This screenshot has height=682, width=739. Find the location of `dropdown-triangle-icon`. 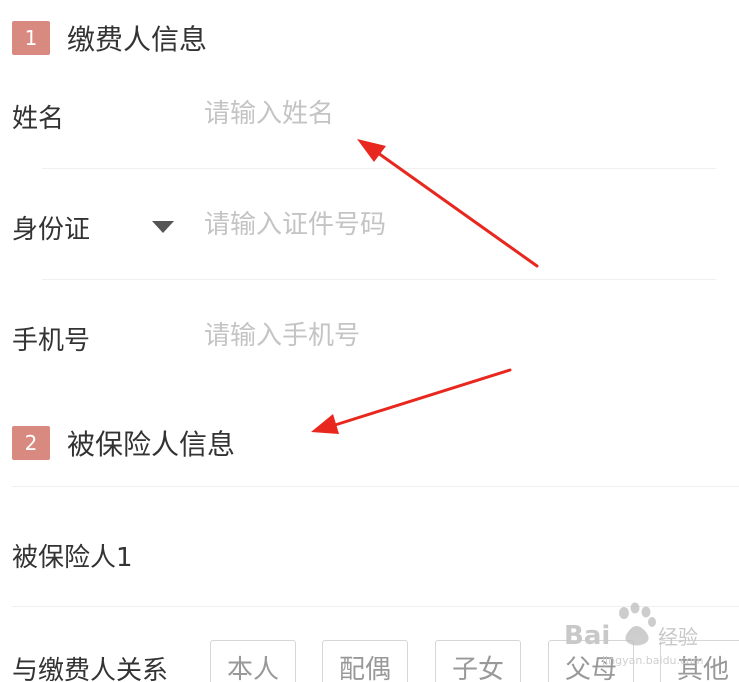

dropdown-triangle-icon is located at coordinates (163, 227).